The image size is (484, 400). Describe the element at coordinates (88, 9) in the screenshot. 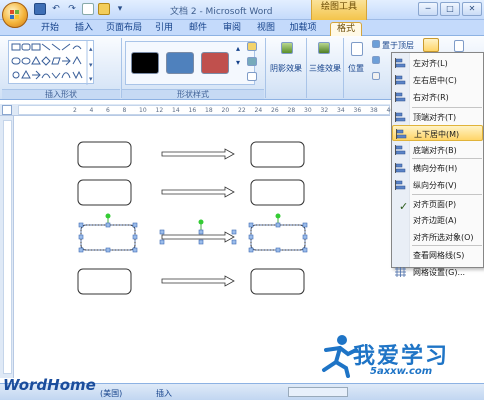

I see `new-document-icon` at that location.